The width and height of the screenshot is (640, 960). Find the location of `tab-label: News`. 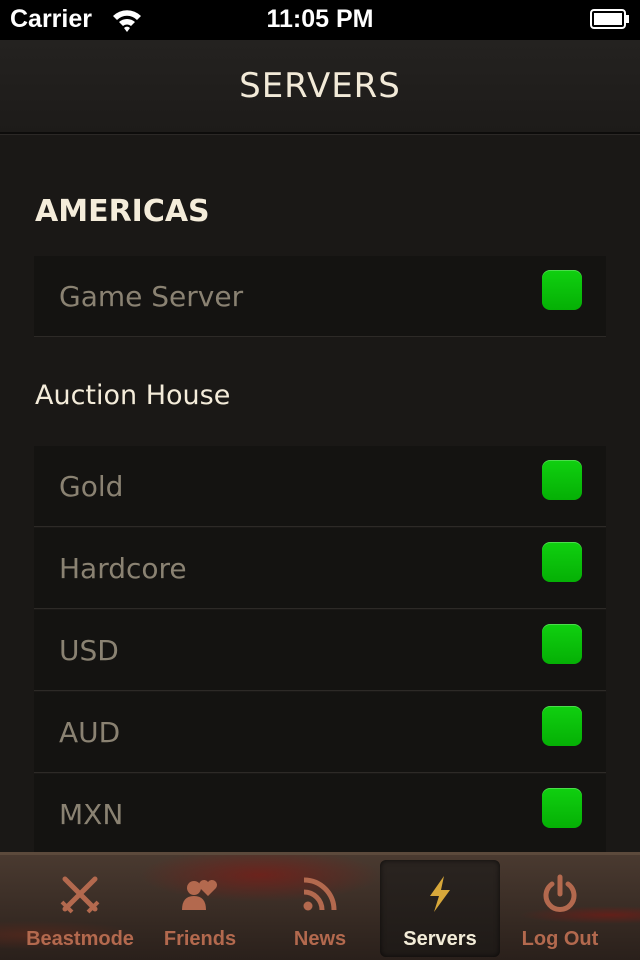

tab-label: News is located at coordinates (320, 939).